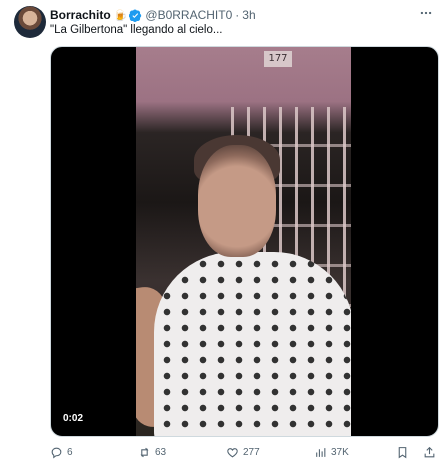  Describe the element at coordinates (340, 452) in the screenshot. I see `views-count: 37K` at that location.